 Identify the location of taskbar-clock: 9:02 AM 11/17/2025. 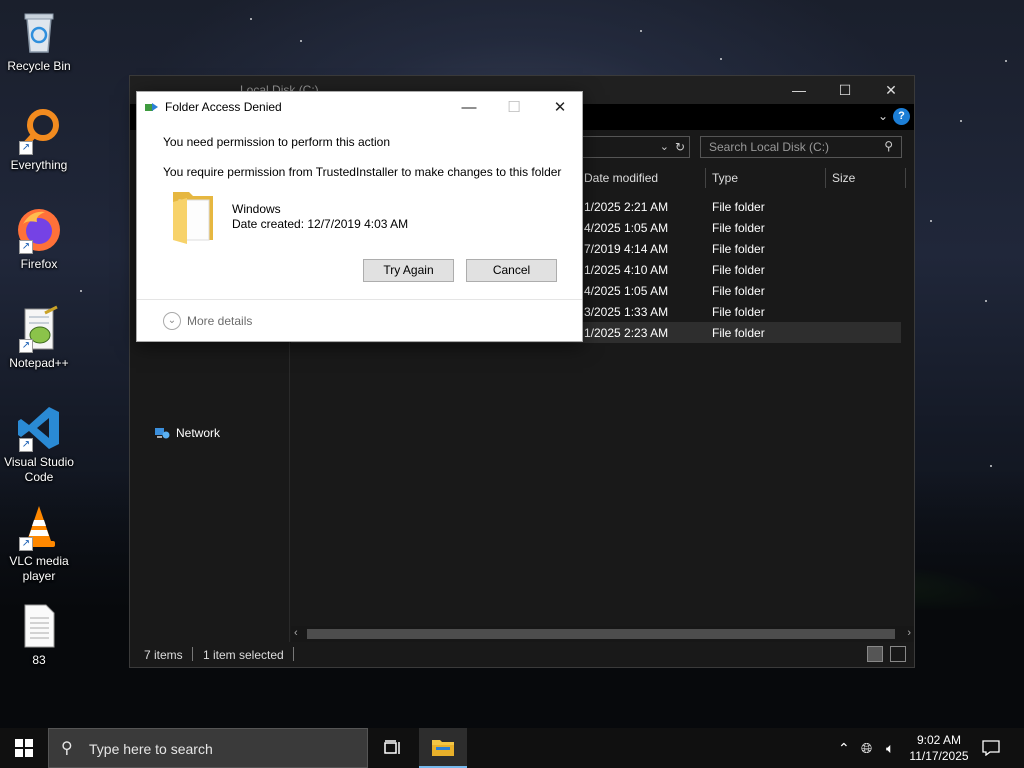
(939, 748).